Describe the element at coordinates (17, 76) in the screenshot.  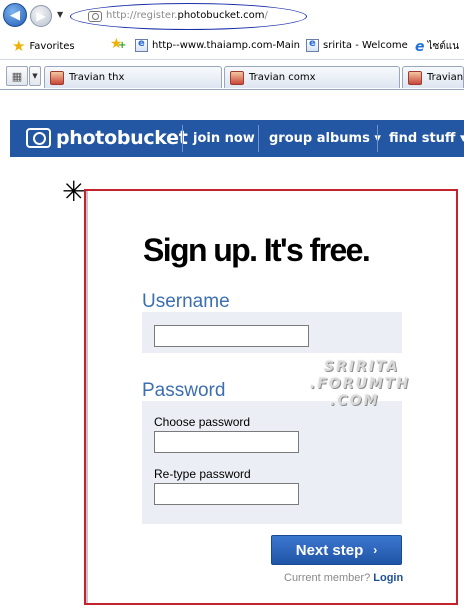
I see `quick-tabs-icon: ▦` at that location.